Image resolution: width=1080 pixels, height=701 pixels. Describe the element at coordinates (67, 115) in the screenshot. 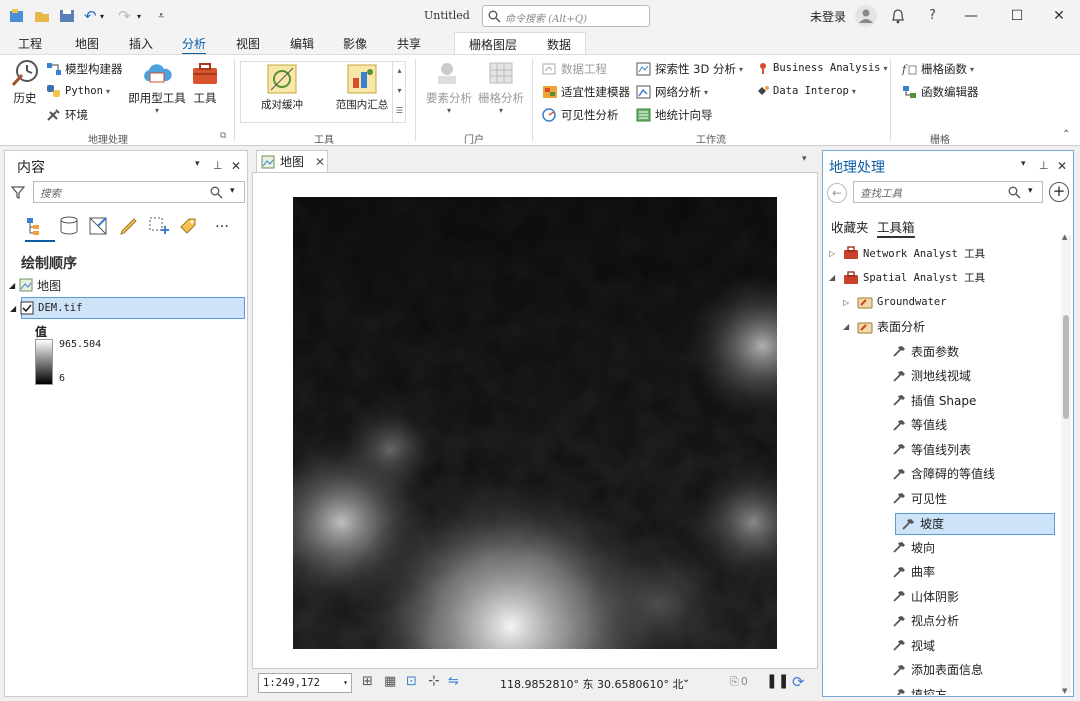

I see `environments-button: 环境` at that location.